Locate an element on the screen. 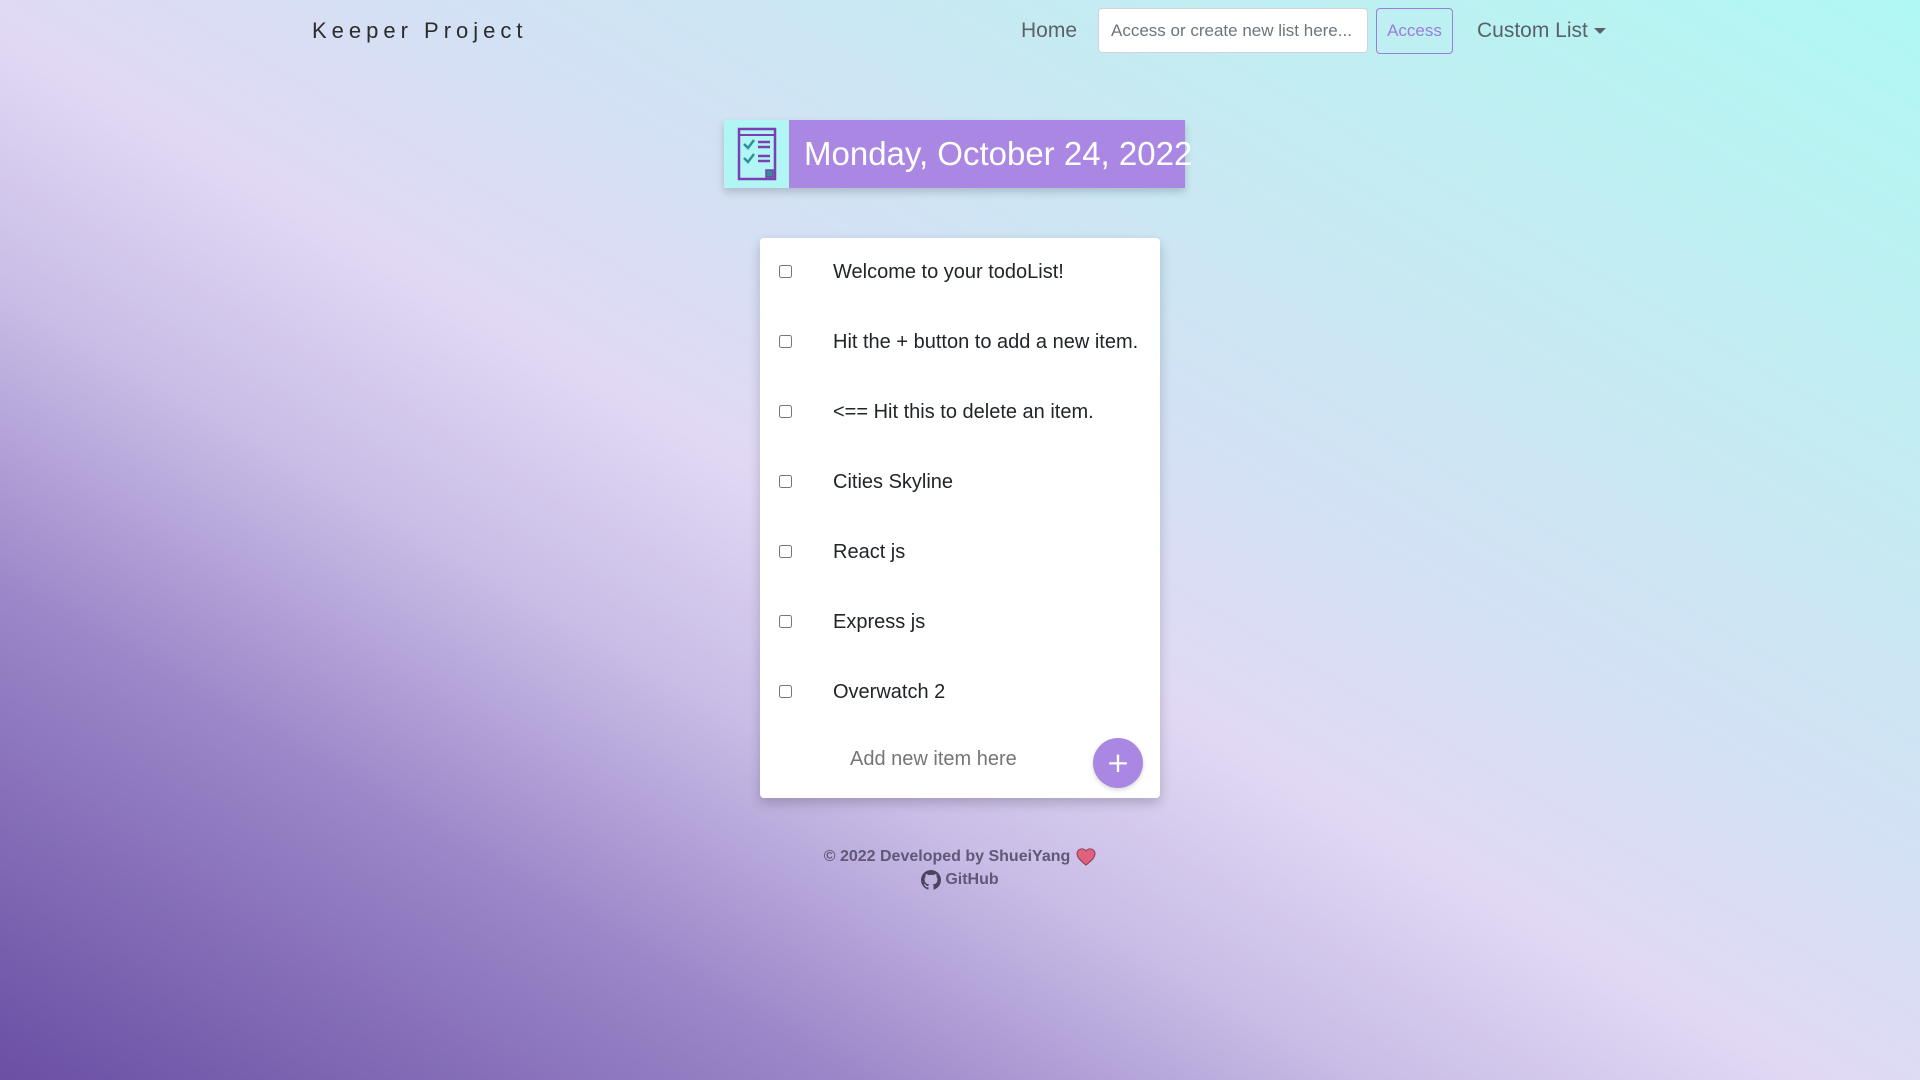 The image size is (1920, 1080). brand-logo: Keeper Project is located at coordinates (420, 31).